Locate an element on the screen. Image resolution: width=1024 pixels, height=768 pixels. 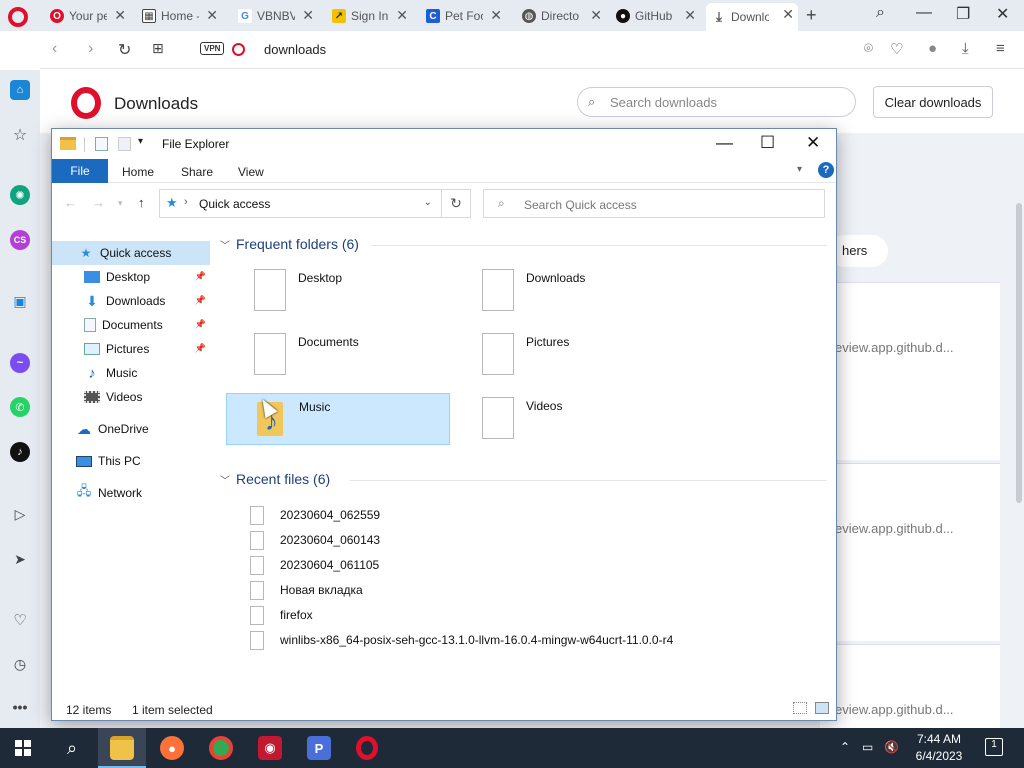
properties-icon is located at coordinates (101, 144).